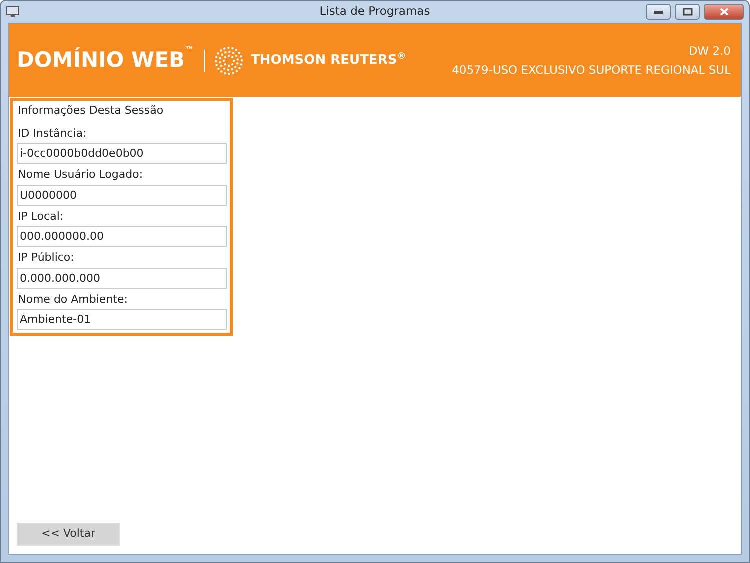 The height and width of the screenshot is (563, 750). Describe the element at coordinates (122, 153) in the screenshot. I see `input-field: i-0cc0000b0dd0e0b00` at that location.